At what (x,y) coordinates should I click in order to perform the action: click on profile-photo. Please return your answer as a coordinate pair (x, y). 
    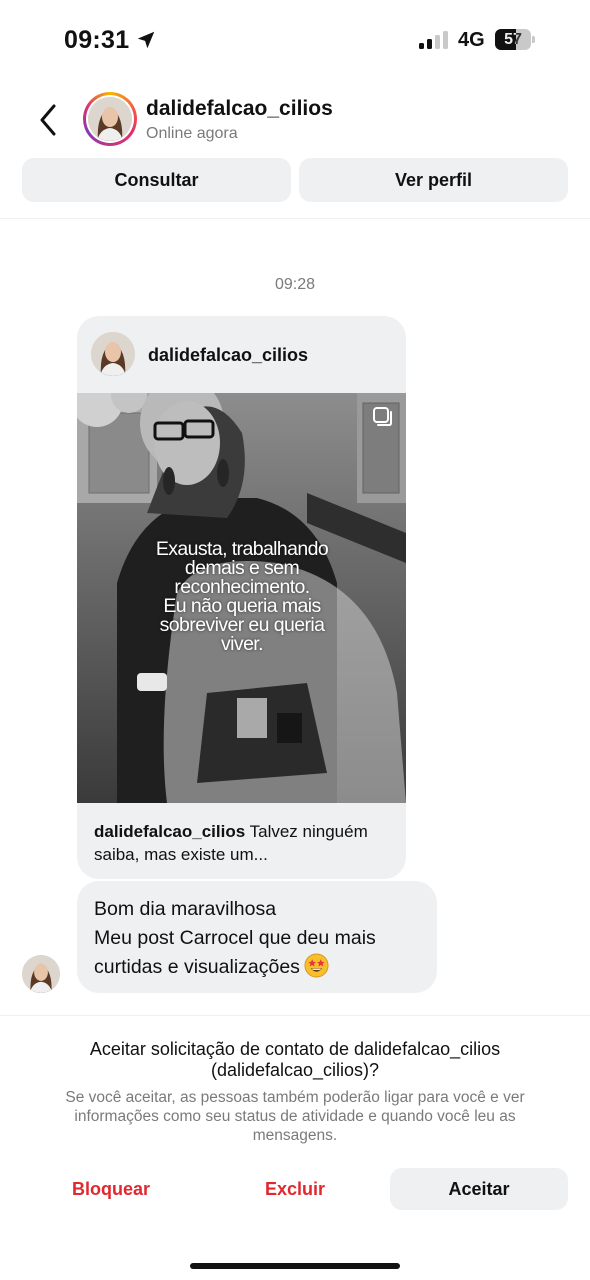
    Looking at the image, I should click on (110, 119).